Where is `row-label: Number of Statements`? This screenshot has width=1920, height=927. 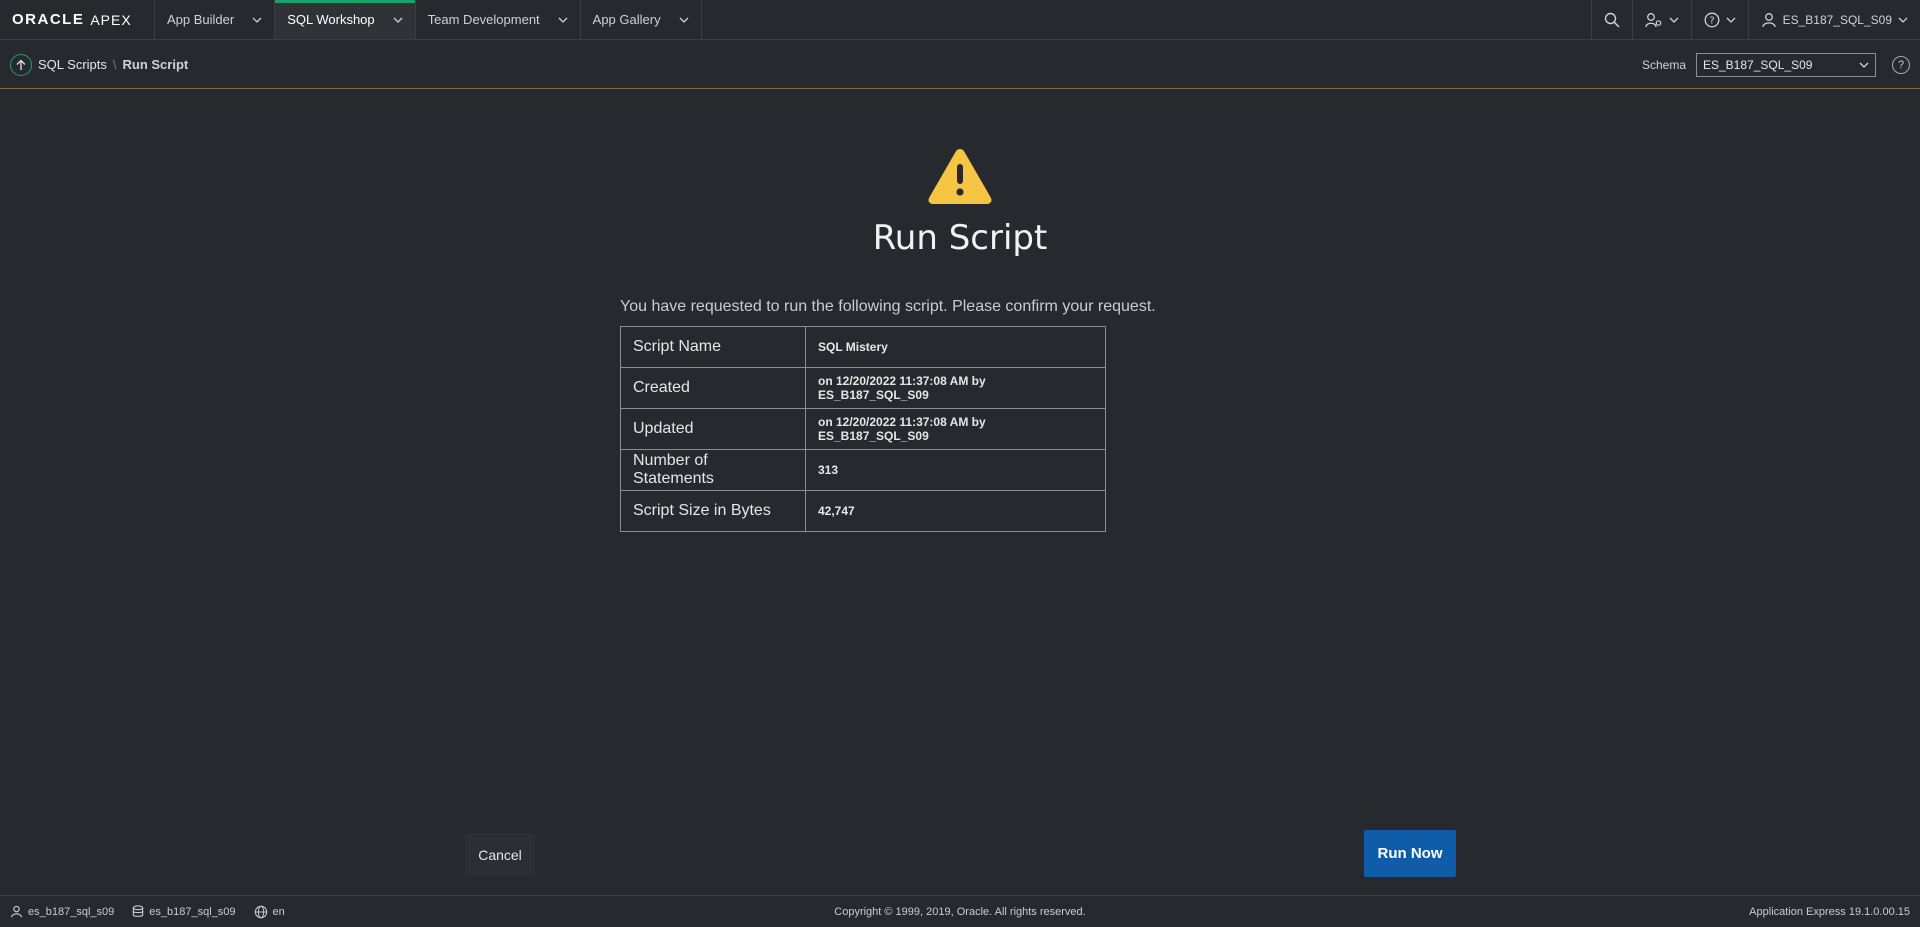 row-label: Number of Statements is located at coordinates (713, 470).